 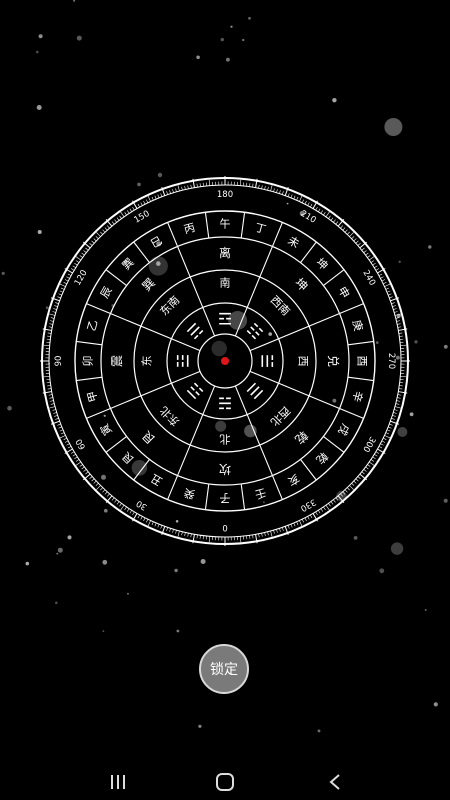 I want to click on trigram-symbol: ☲, so click(x=225, y=319).